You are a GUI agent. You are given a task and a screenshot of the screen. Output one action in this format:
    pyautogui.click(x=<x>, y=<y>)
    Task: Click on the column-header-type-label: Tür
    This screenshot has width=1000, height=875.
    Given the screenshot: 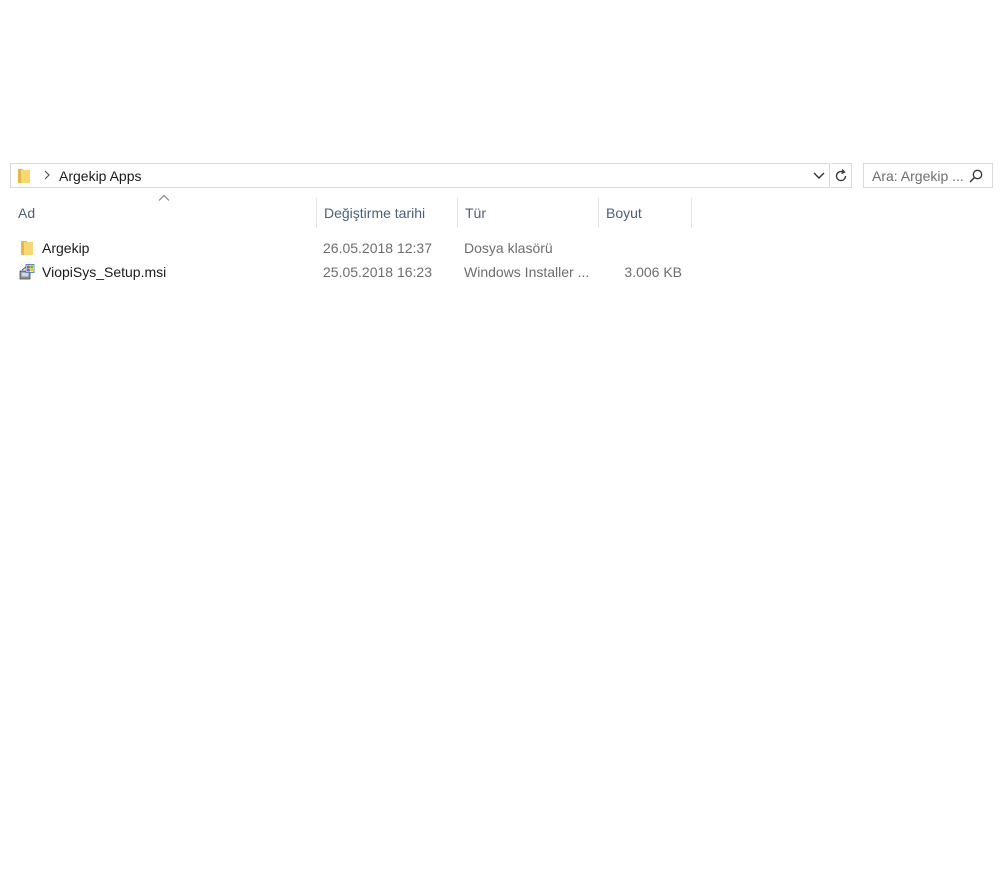 What is the action you would take?
    pyautogui.click(x=475, y=213)
    